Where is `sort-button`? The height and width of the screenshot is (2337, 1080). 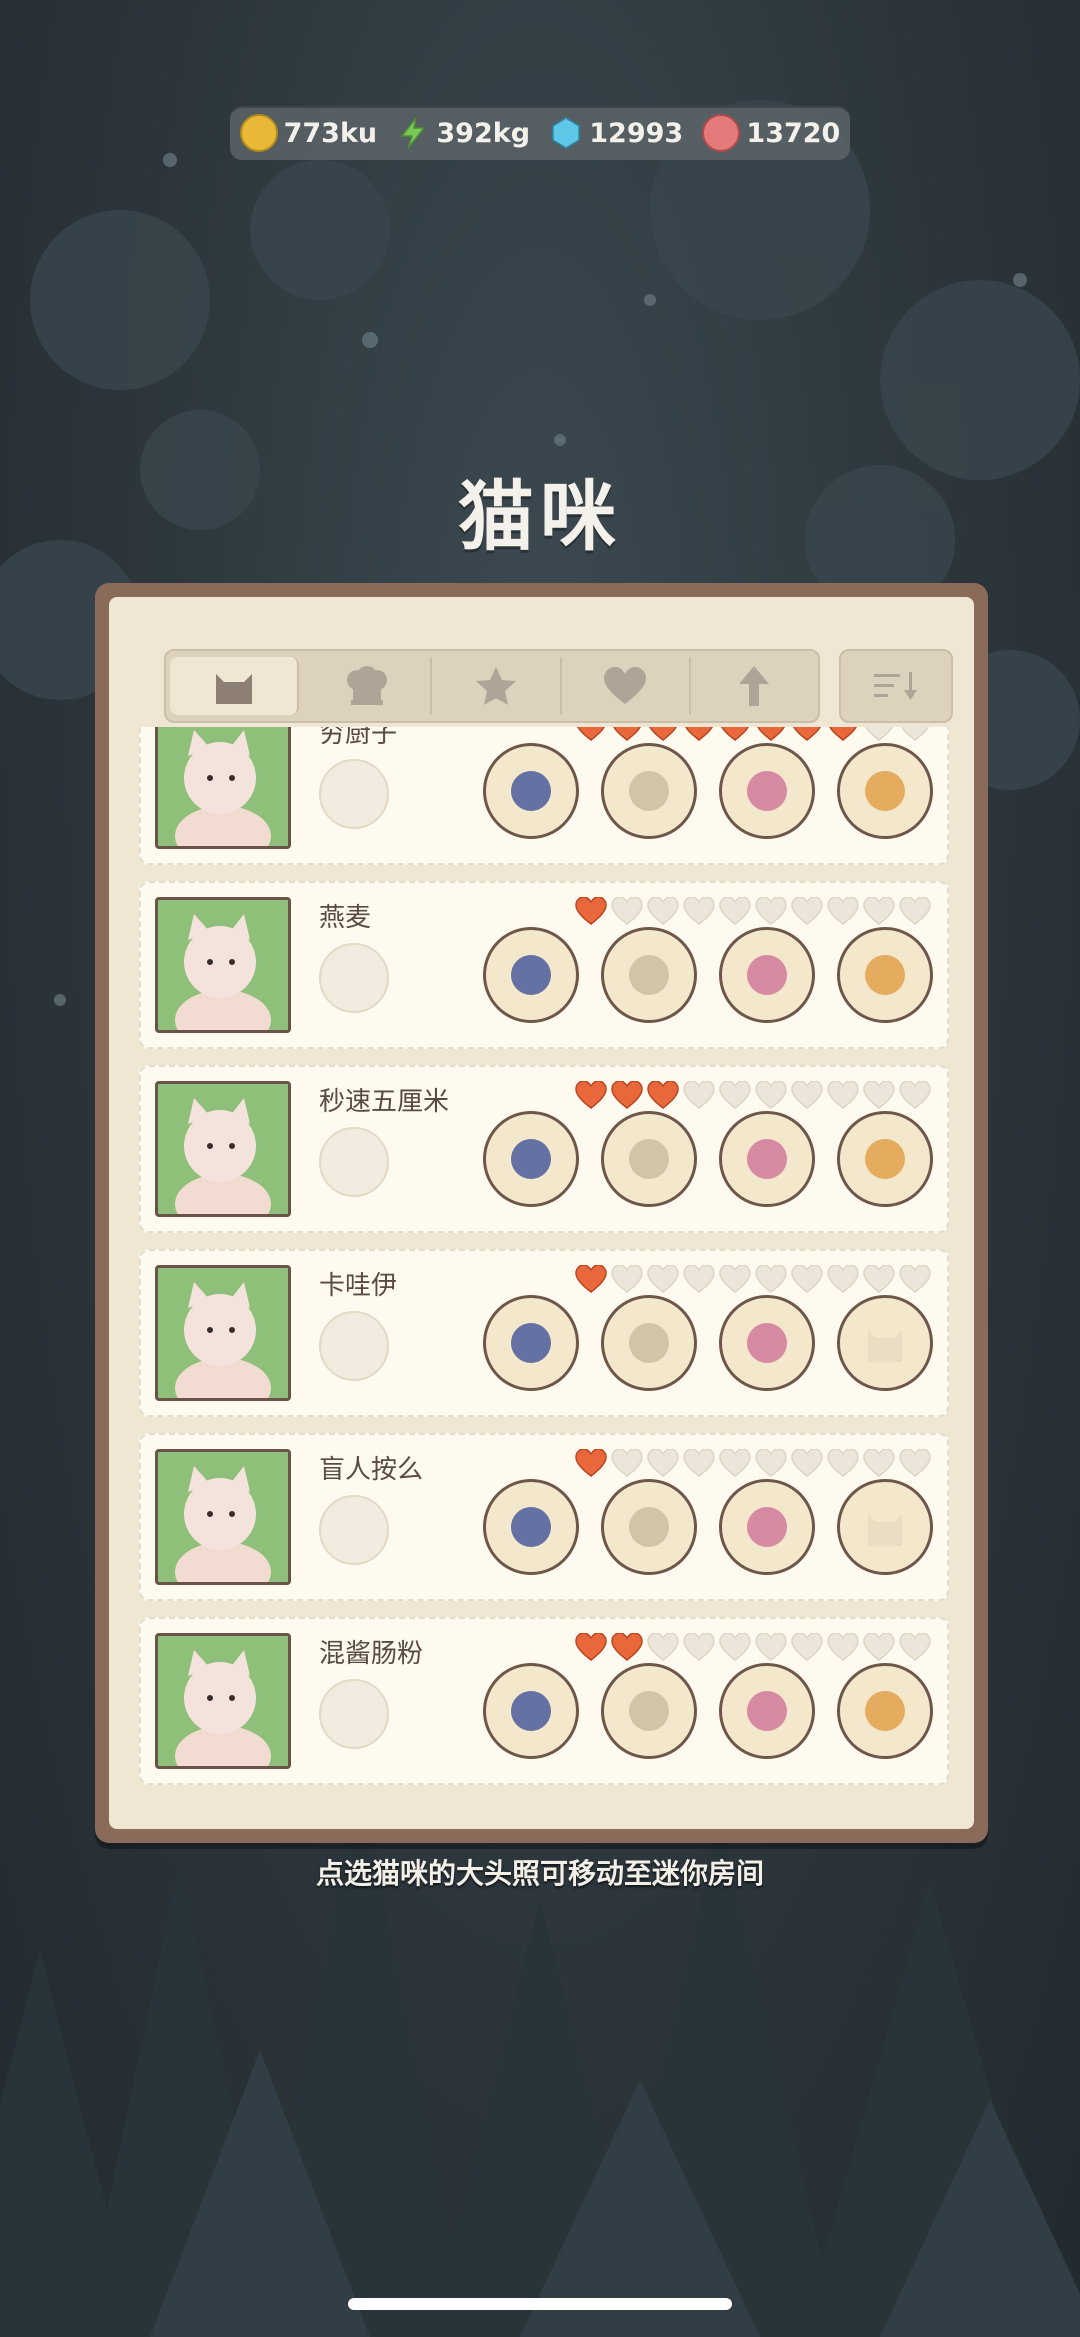 sort-button is located at coordinates (896, 686).